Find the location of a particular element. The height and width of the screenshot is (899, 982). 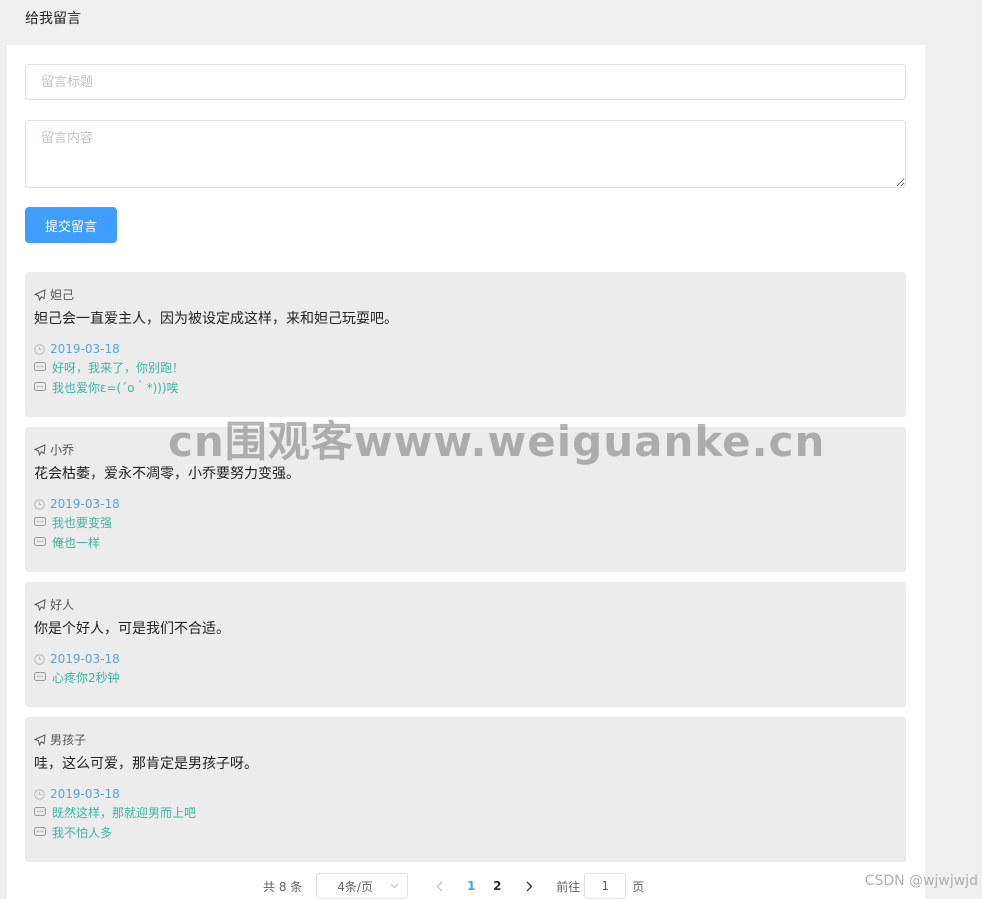

message-card: 小乔 花会枯萎，爱永不凋零，小乔要努力变强。 2019-03-18 我也要变强 is located at coordinates (465, 499).